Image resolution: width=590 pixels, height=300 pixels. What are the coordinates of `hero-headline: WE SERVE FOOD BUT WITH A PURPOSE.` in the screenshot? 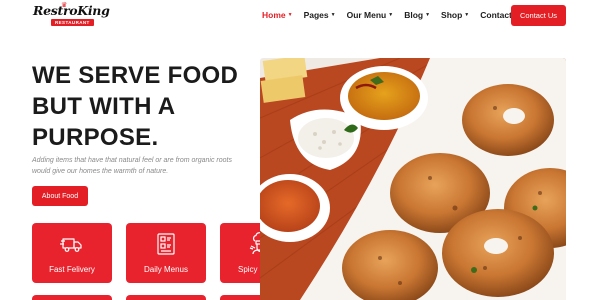 It's located at (144, 106).